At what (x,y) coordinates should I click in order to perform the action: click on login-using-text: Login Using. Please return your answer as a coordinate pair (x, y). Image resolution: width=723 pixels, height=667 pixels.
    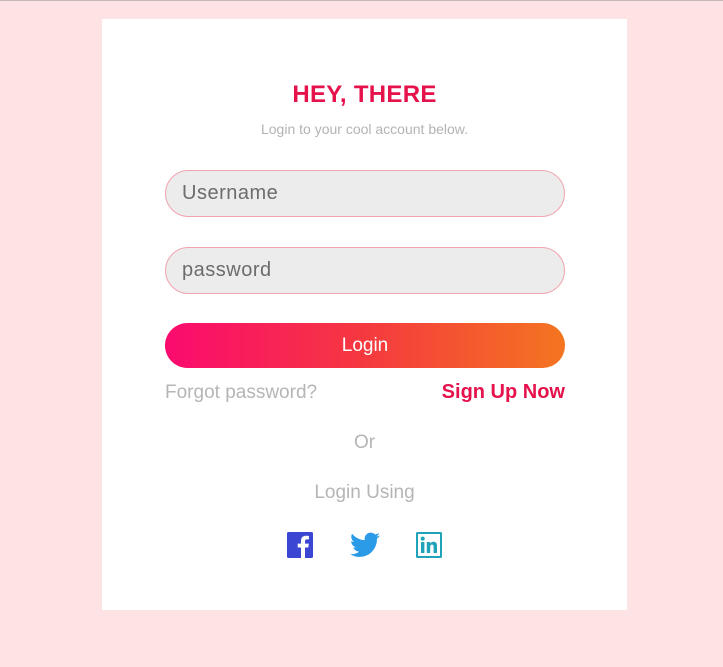
    Looking at the image, I should click on (364, 492).